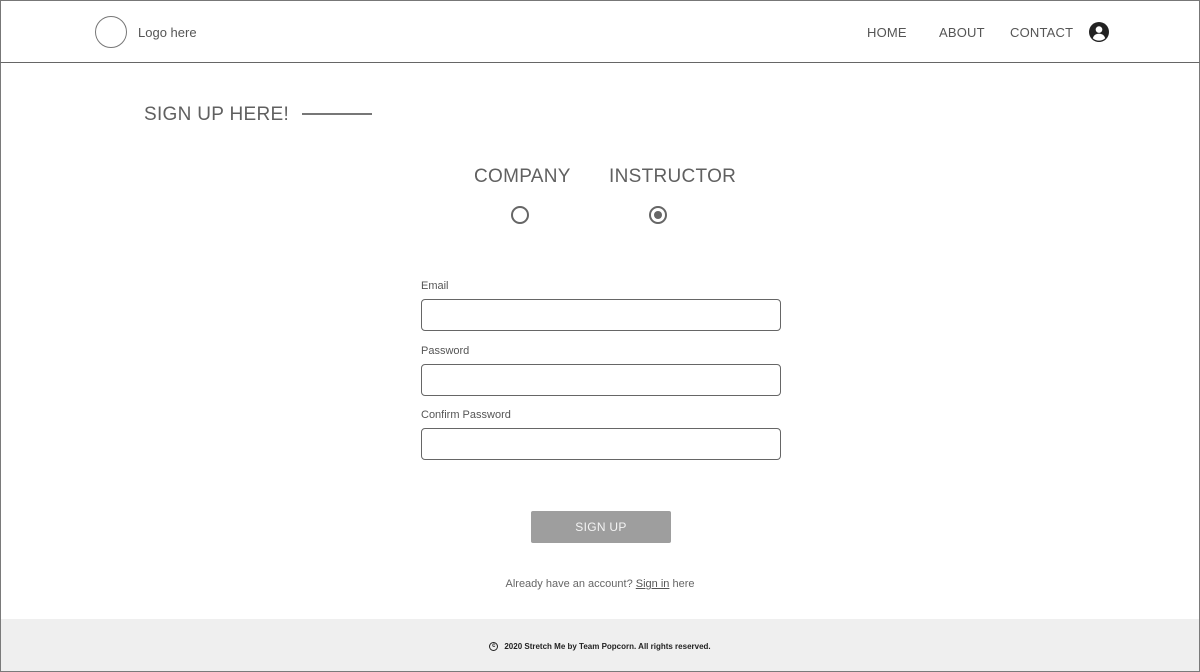 This screenshot has height=672, width=1200. What do you see at coordinates (569, 584) in the screenshot?
I see `signin-prefix: Already have an account?` at bounding box center [569, 584].